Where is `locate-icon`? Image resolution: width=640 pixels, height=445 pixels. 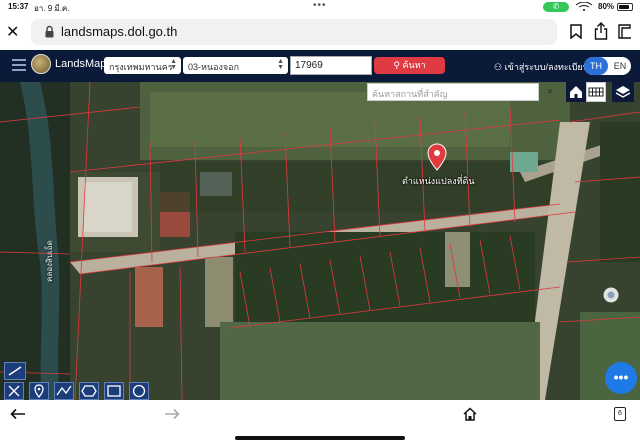
locate-icon is located at coordinates (611, 295).